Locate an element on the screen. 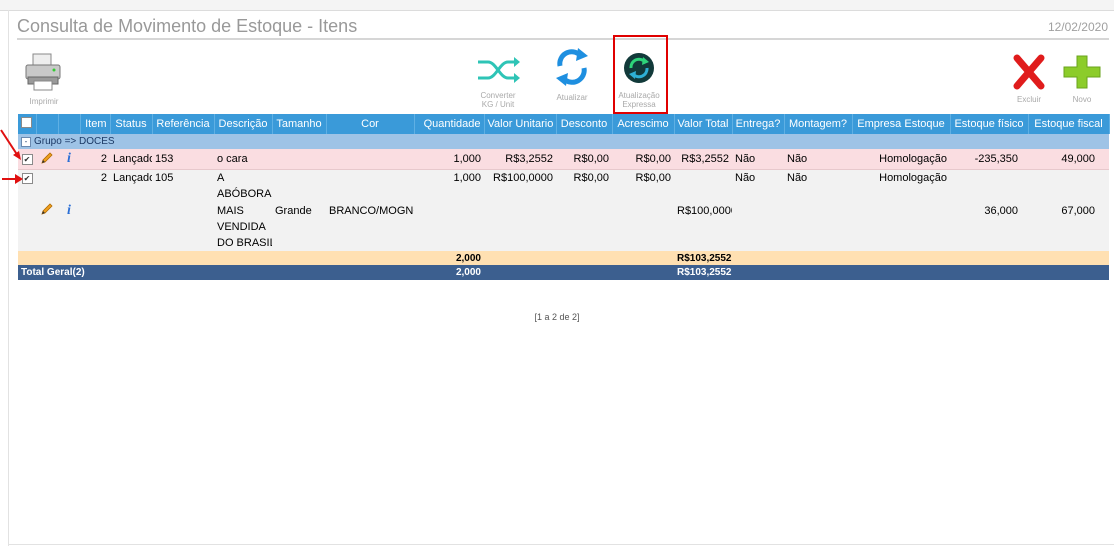 The height and width of the screenshot is (546, 1114). table-row-continuation: VENDIDA is located at coordinates (563, 227).